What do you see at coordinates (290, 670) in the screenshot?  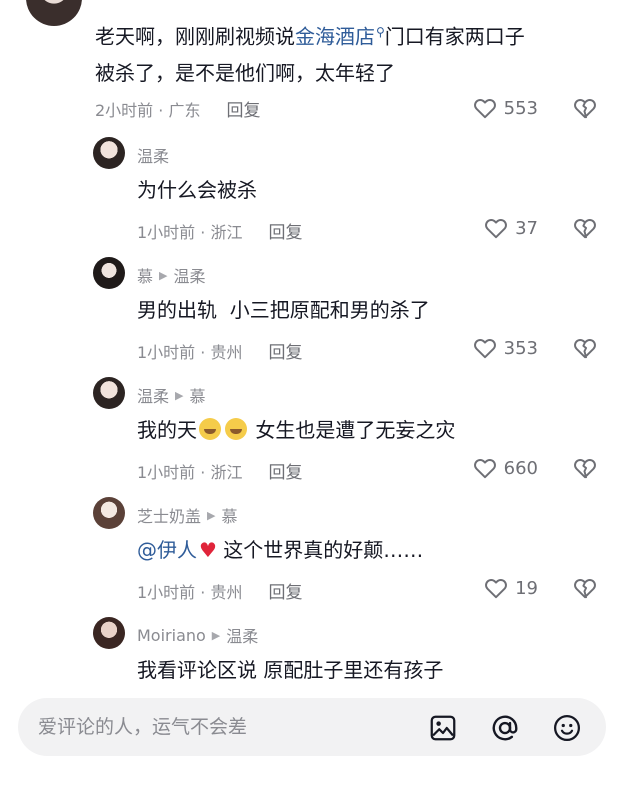 I see `reply-text: 我看评论区说 原配肚子里还有孩子` at bounding box center [290, 670].